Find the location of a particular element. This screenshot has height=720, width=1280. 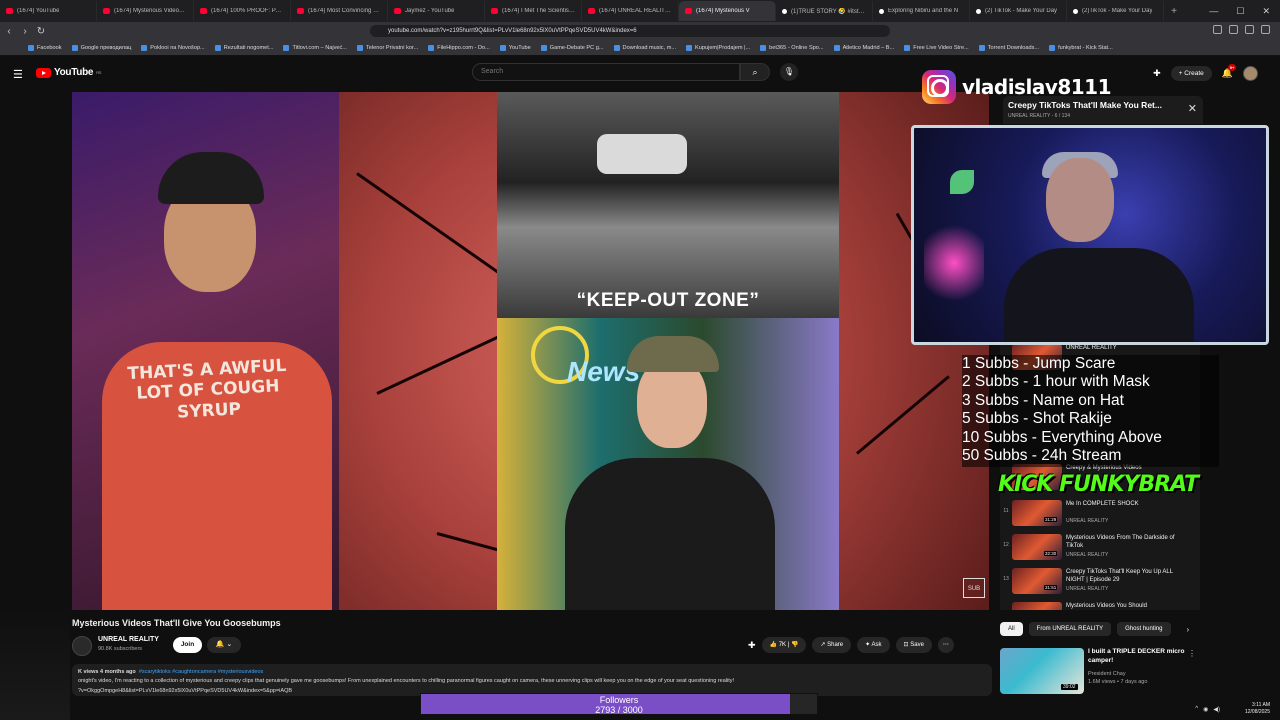

like-count: 7K is located at coordinates (782, 645).